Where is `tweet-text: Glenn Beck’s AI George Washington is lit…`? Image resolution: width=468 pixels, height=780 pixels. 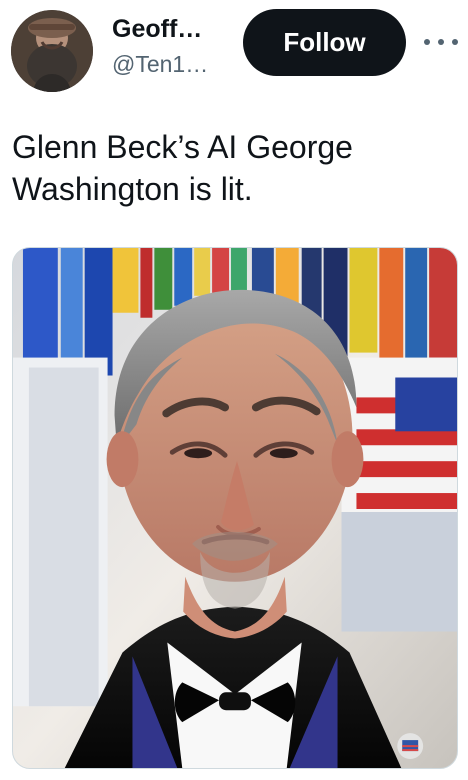
tweet-text: Glenn Beck’s AI George Washington is lit… is located at coordinates (182, 168).